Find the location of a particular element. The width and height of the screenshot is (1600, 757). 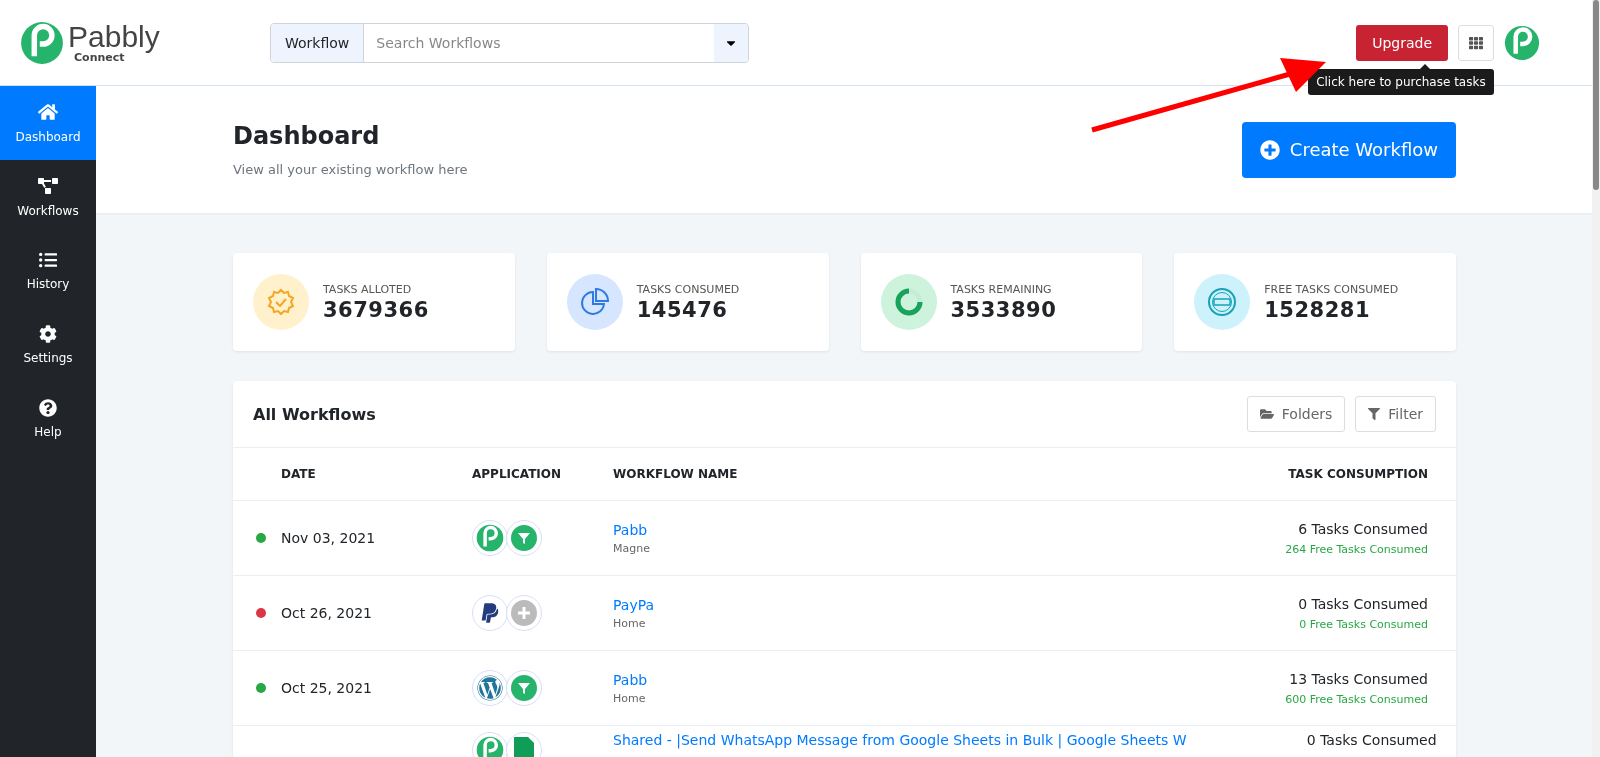

workflow-link: PayPa is located at coordinates (895, 604).